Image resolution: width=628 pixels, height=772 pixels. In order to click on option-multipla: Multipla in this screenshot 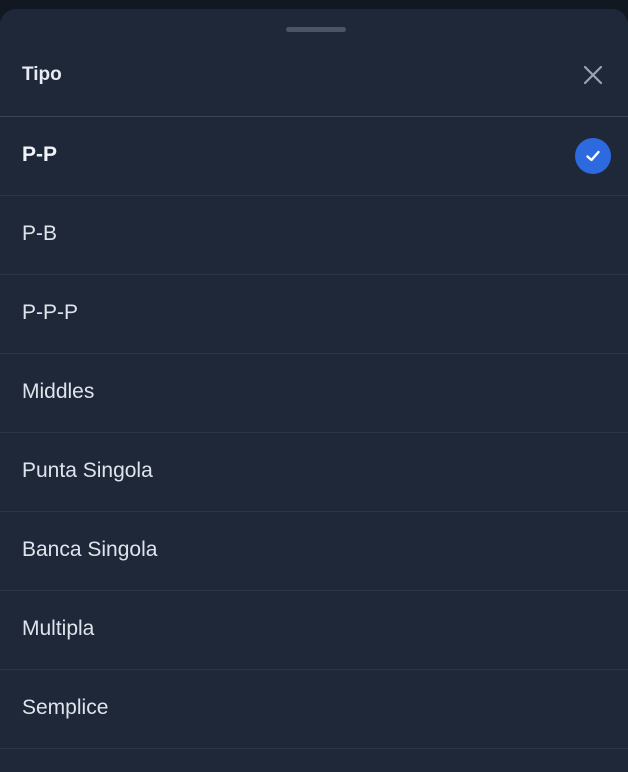, I will do `click(314, 630)`.